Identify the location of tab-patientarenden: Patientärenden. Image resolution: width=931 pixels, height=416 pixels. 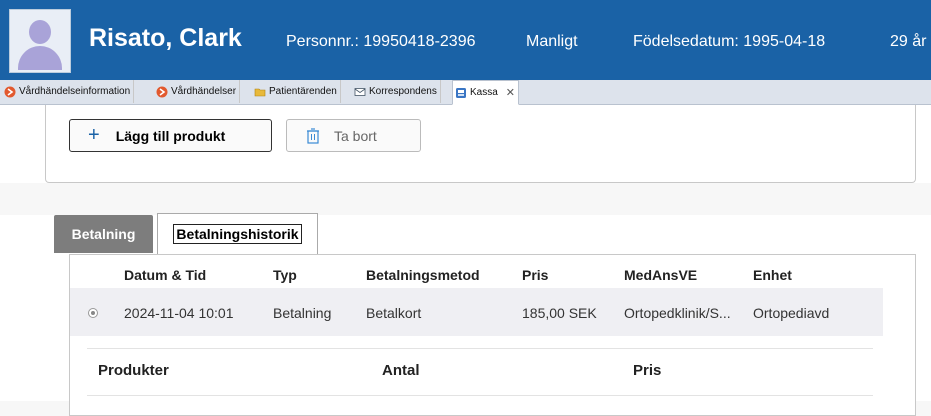
(296, 91).